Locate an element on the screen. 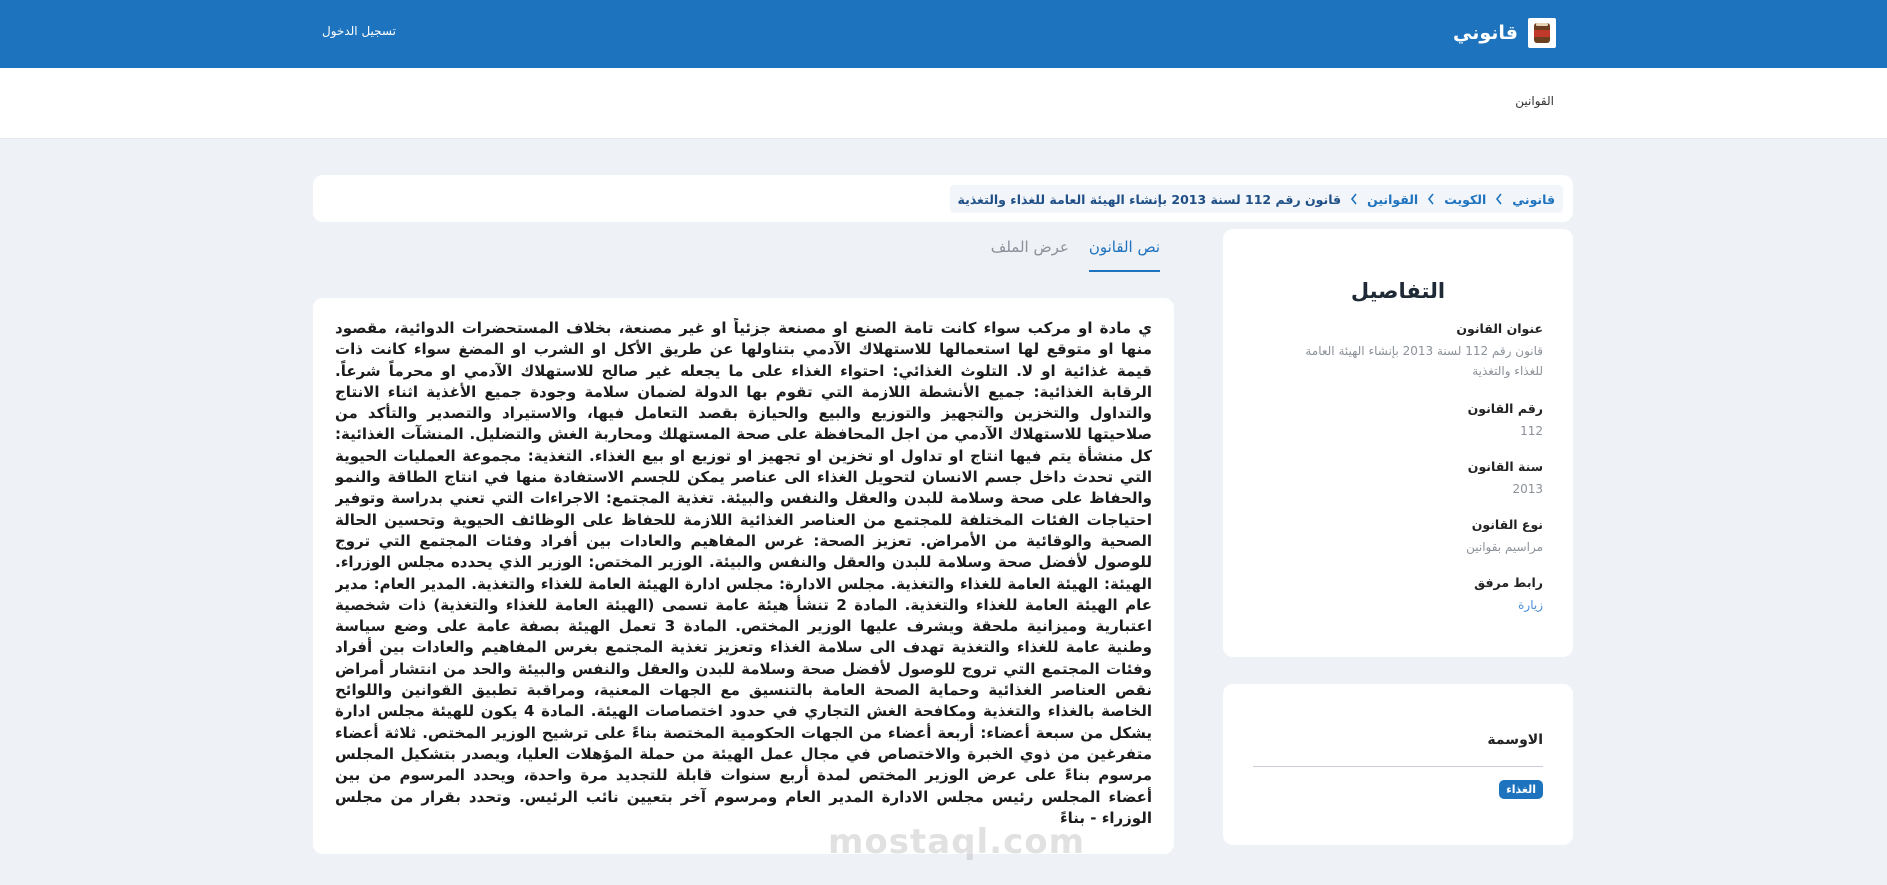 The image size is (1887, 885). brand-logo-icon is located at coordinates (1542, 33).